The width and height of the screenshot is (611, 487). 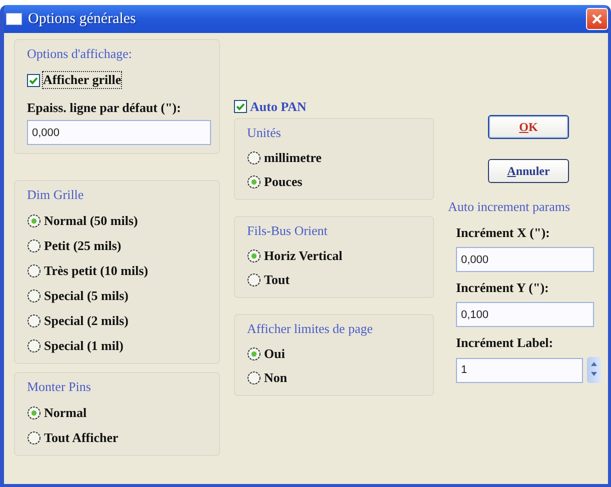 I want to click on group-title: Unités, so click(x=264, y=133).